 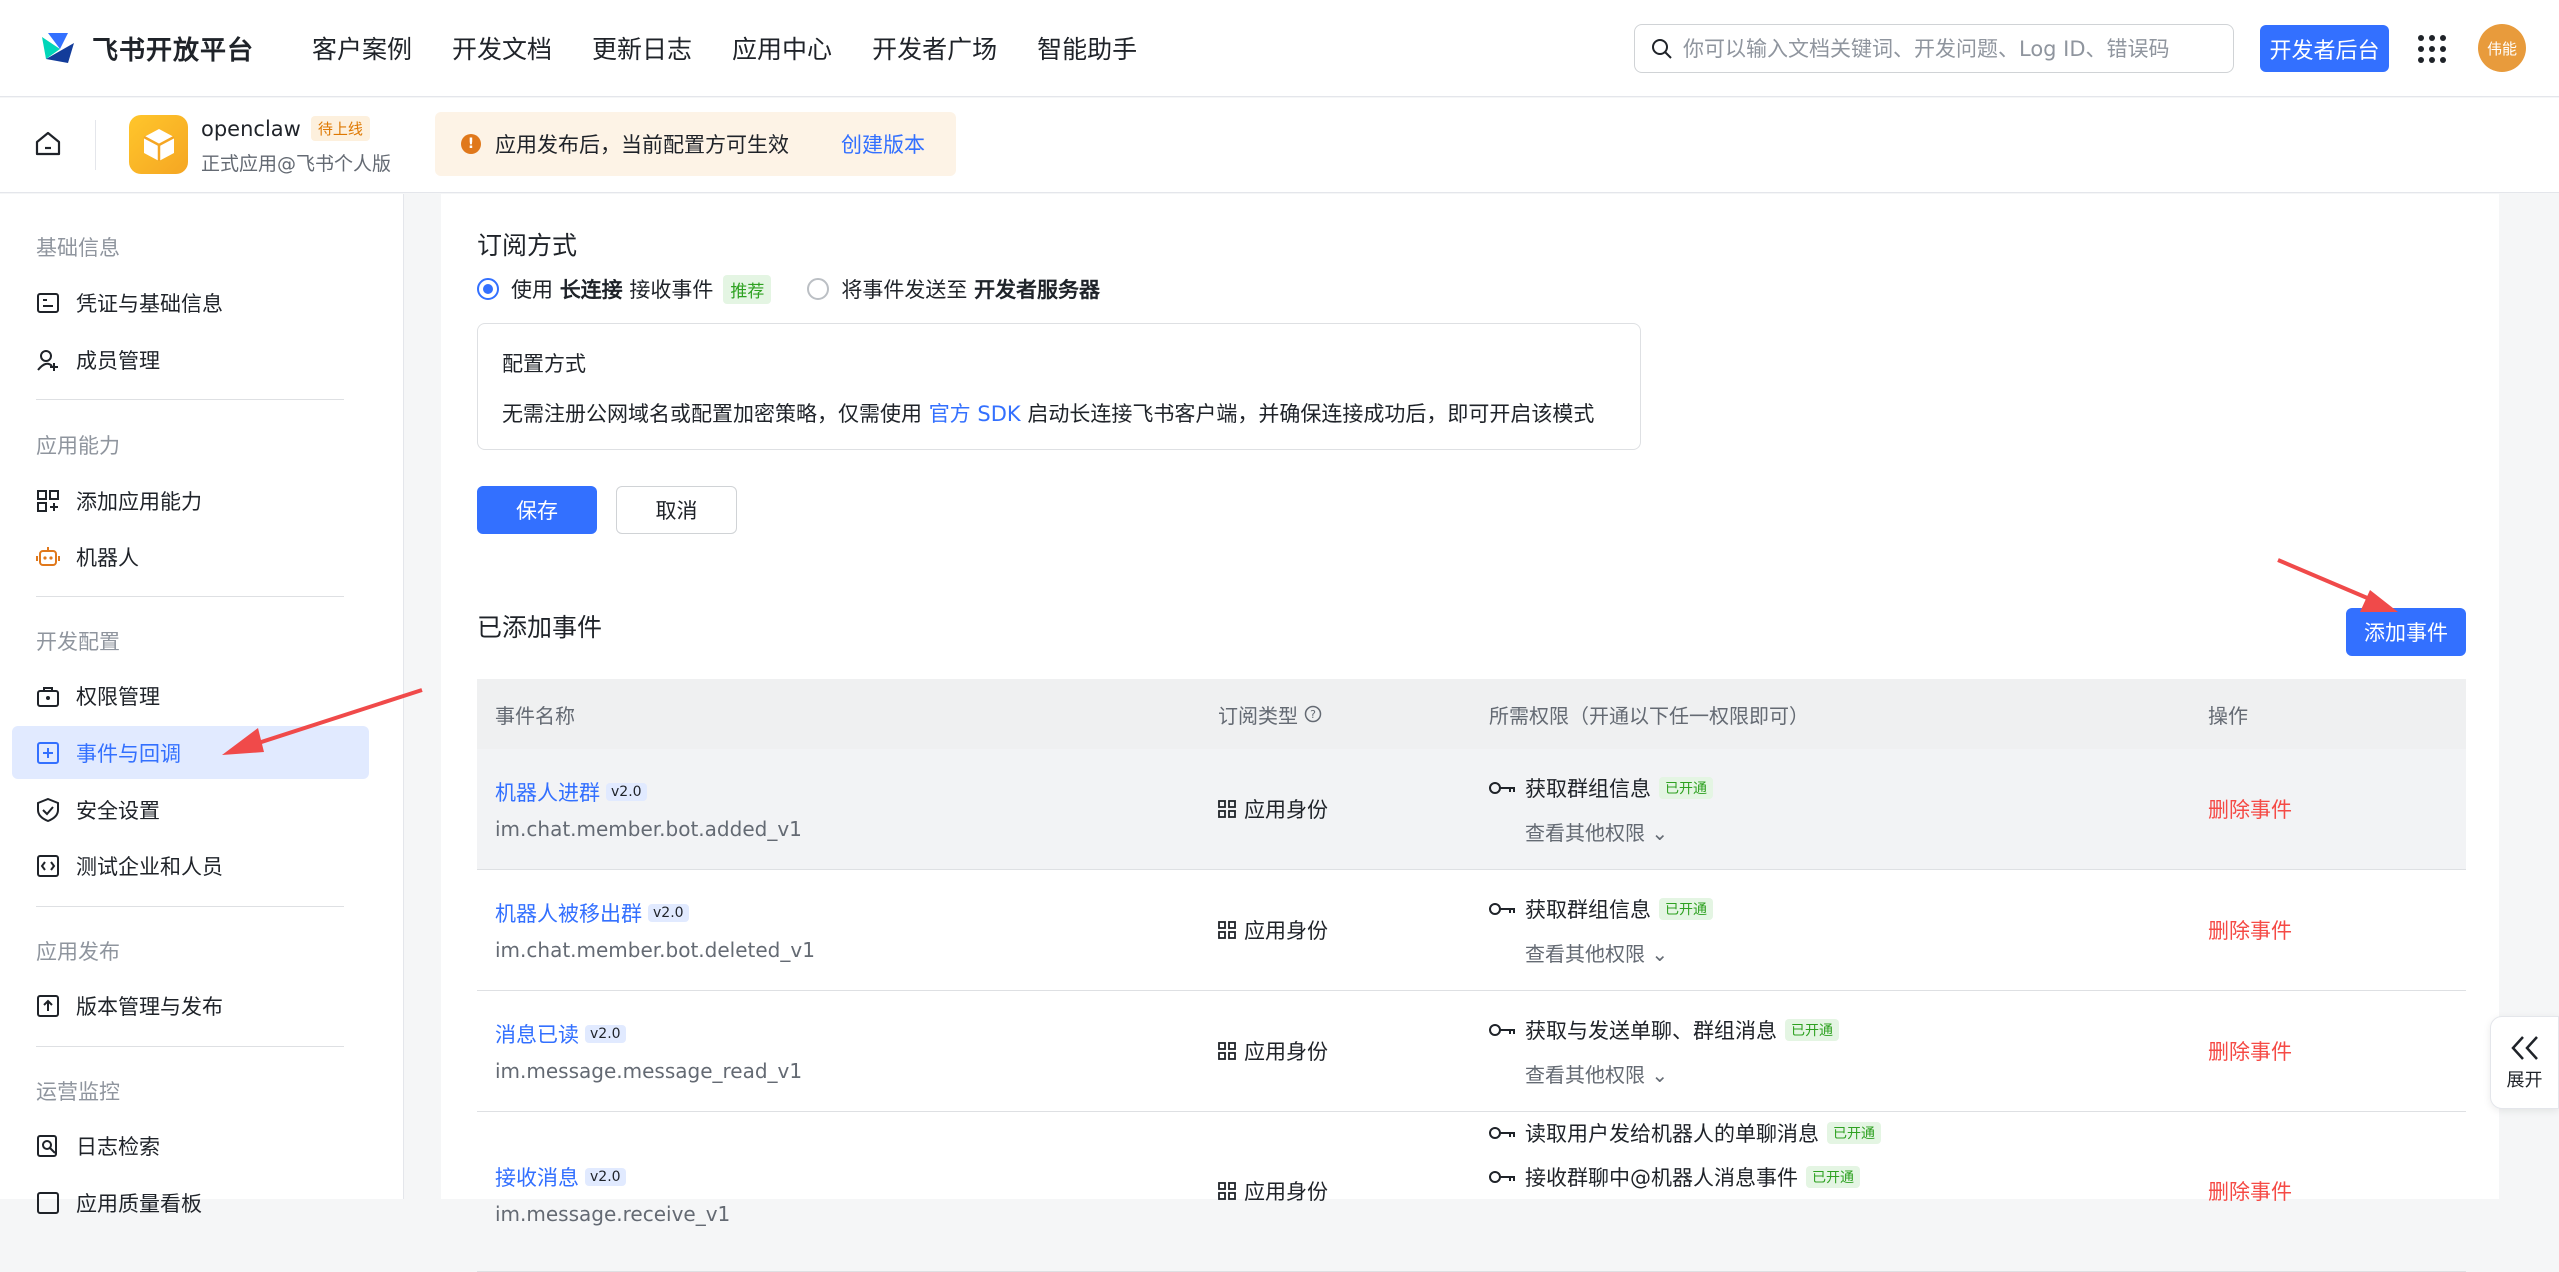 I want to click on col-actions: 操作, so click(x=2228, y=715).